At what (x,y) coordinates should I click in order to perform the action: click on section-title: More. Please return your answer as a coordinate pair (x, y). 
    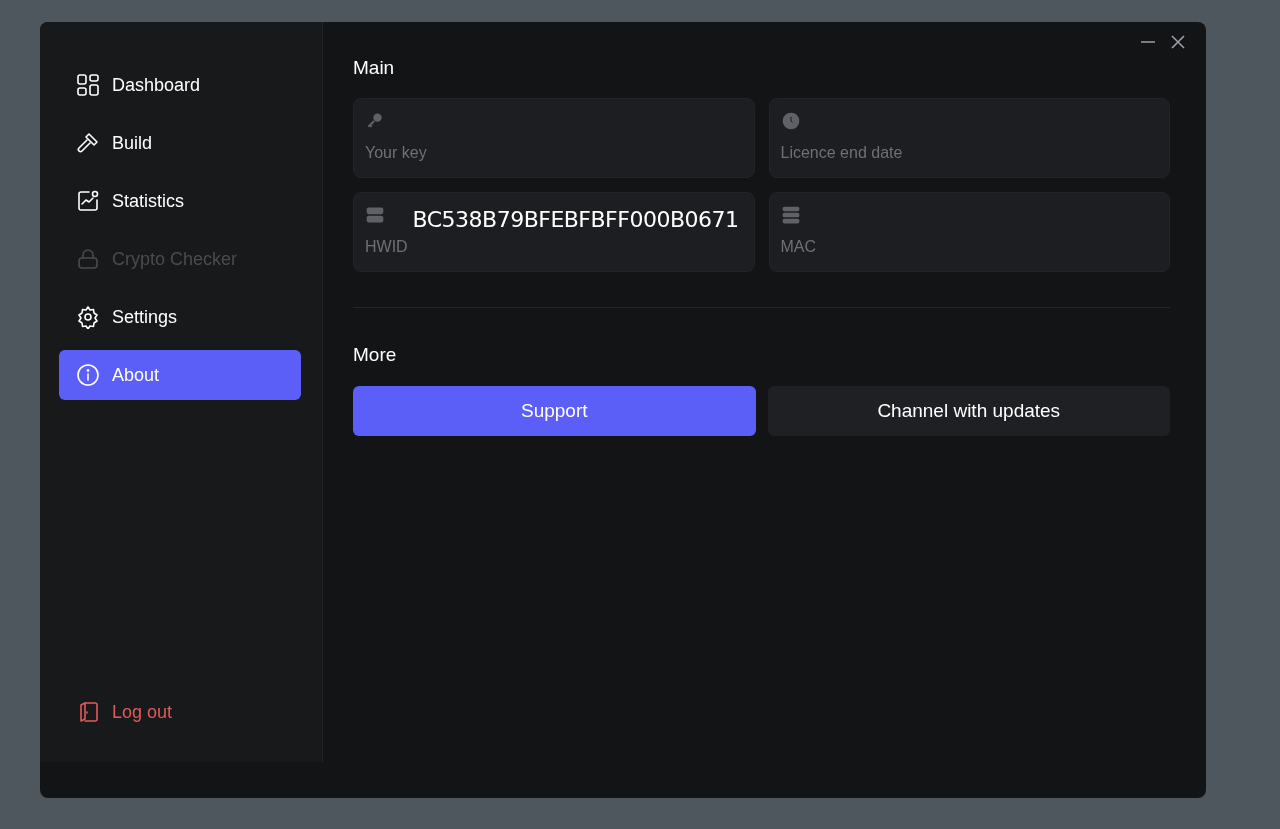
    Looking at the image, I should click on (375, 355).